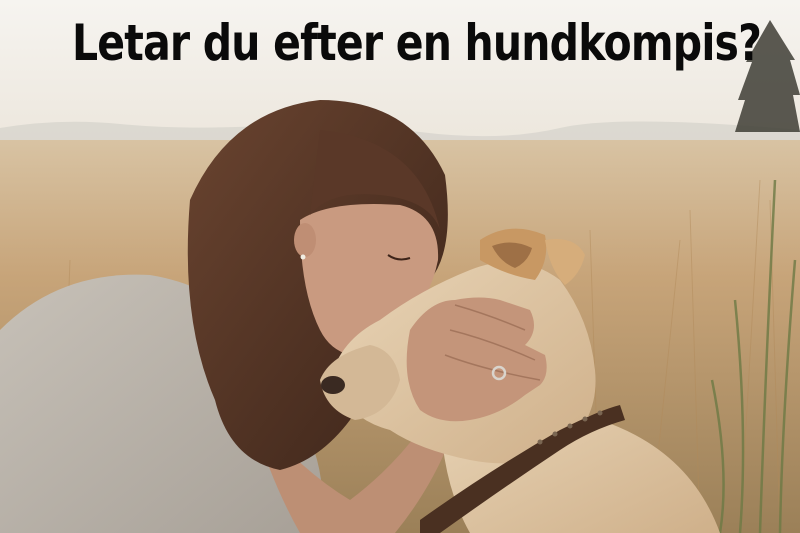 The height and width of the screenshot is (533, 800). I want to click on woman-ear, so click(305, 240).